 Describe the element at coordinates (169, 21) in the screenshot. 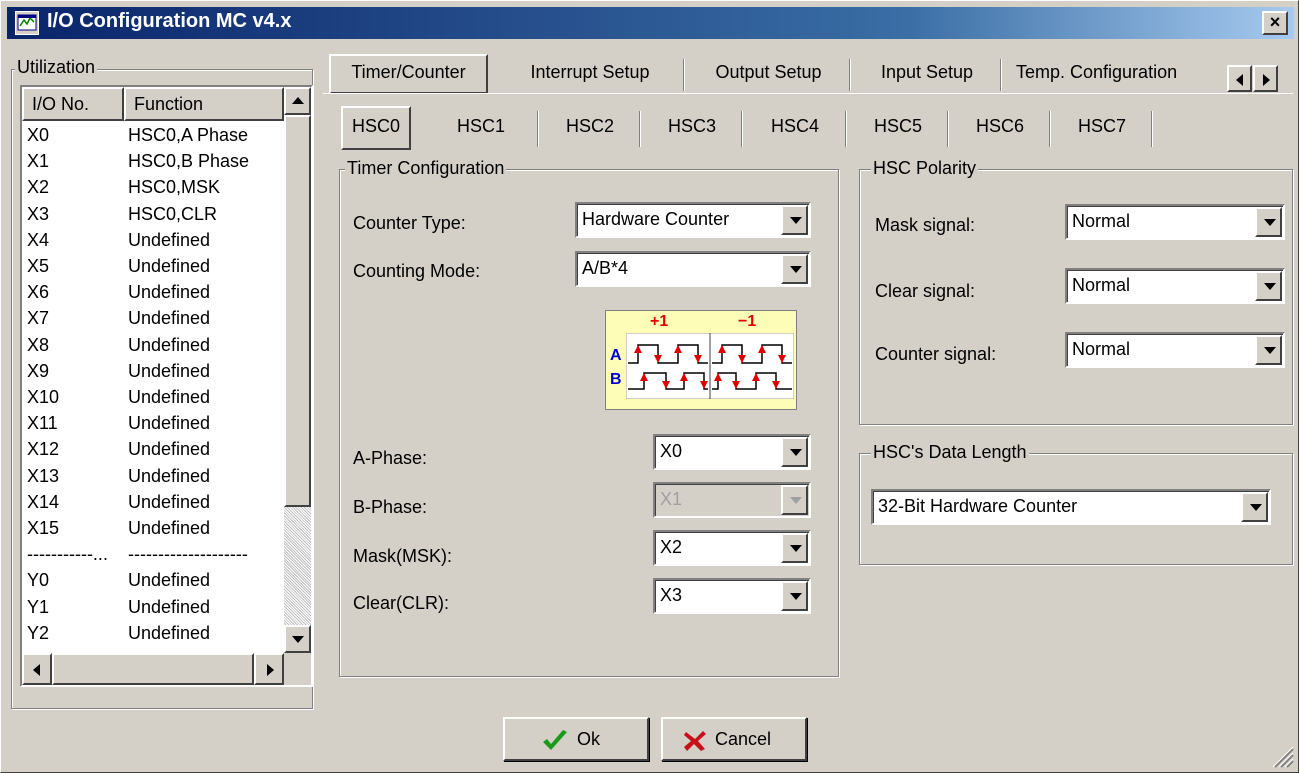

I see `window-title: I/O Configuration MC v4.x` at that location.